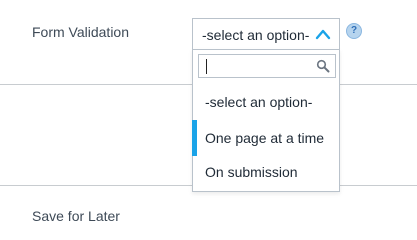  Describe the element at coordinates (323, 34) in the screenshot. I see `chevron-up-icon` at that location.